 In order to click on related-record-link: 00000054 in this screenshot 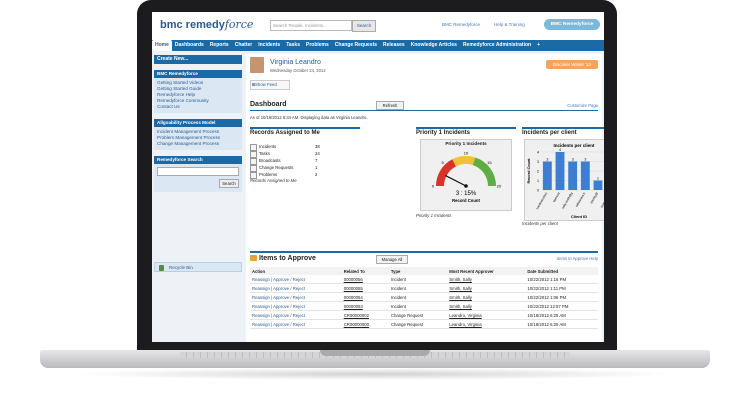, I will do `click(365, 297)`.